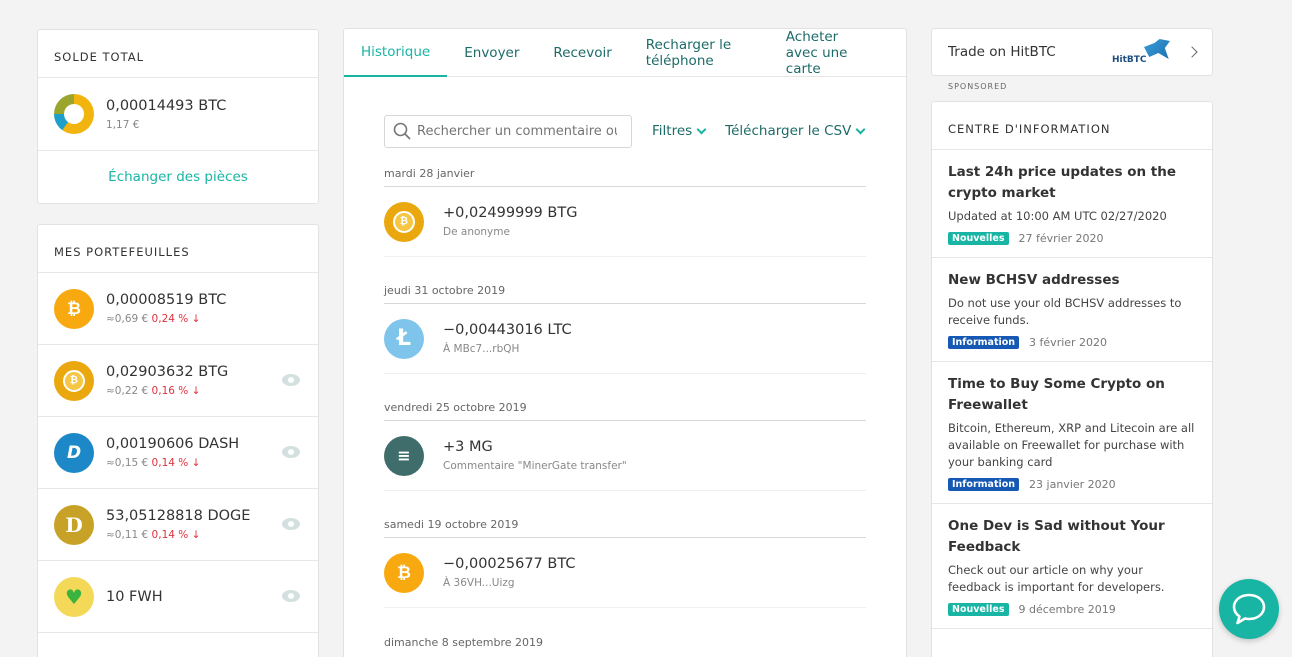 This screenshot has height=657, width=1292. I want to click on wallet-amount: 10 FWH, so click(134, 596).